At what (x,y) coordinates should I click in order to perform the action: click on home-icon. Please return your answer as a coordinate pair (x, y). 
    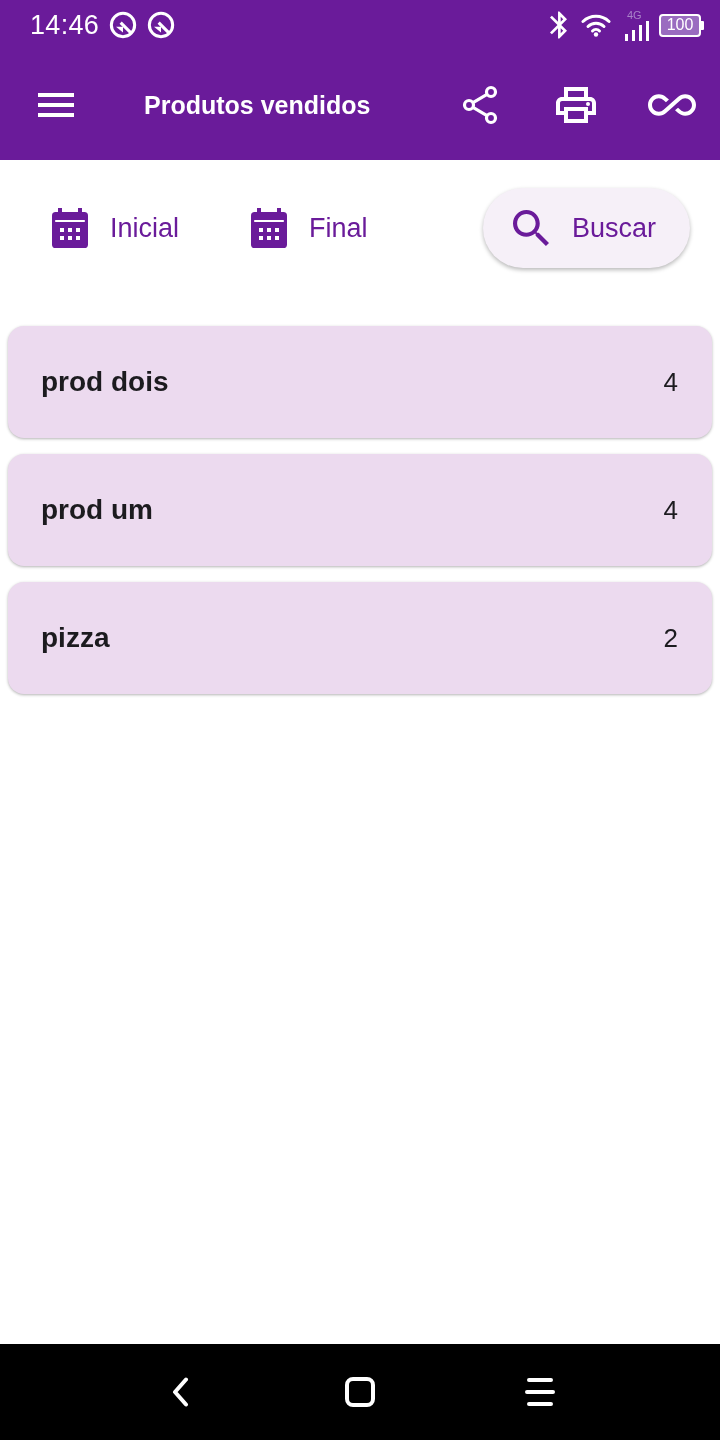
    Looking at the image, I should click on (360, 1392).